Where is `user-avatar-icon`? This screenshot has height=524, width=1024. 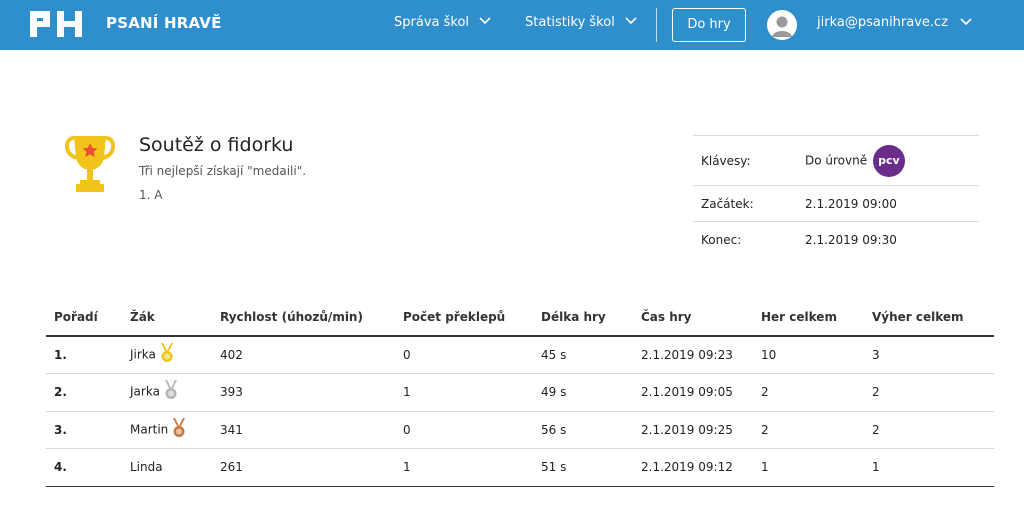
user-avatar-icon is located at coordinates (782, 25).